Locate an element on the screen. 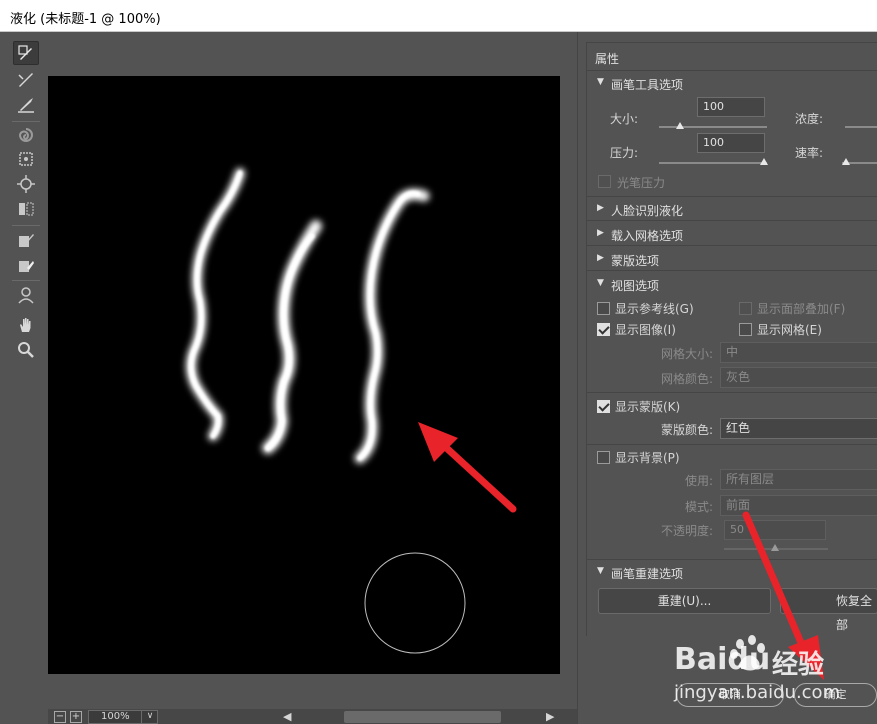 The image size is (877, 724). rate-slider-thumb is located at coordinates (846, 161).